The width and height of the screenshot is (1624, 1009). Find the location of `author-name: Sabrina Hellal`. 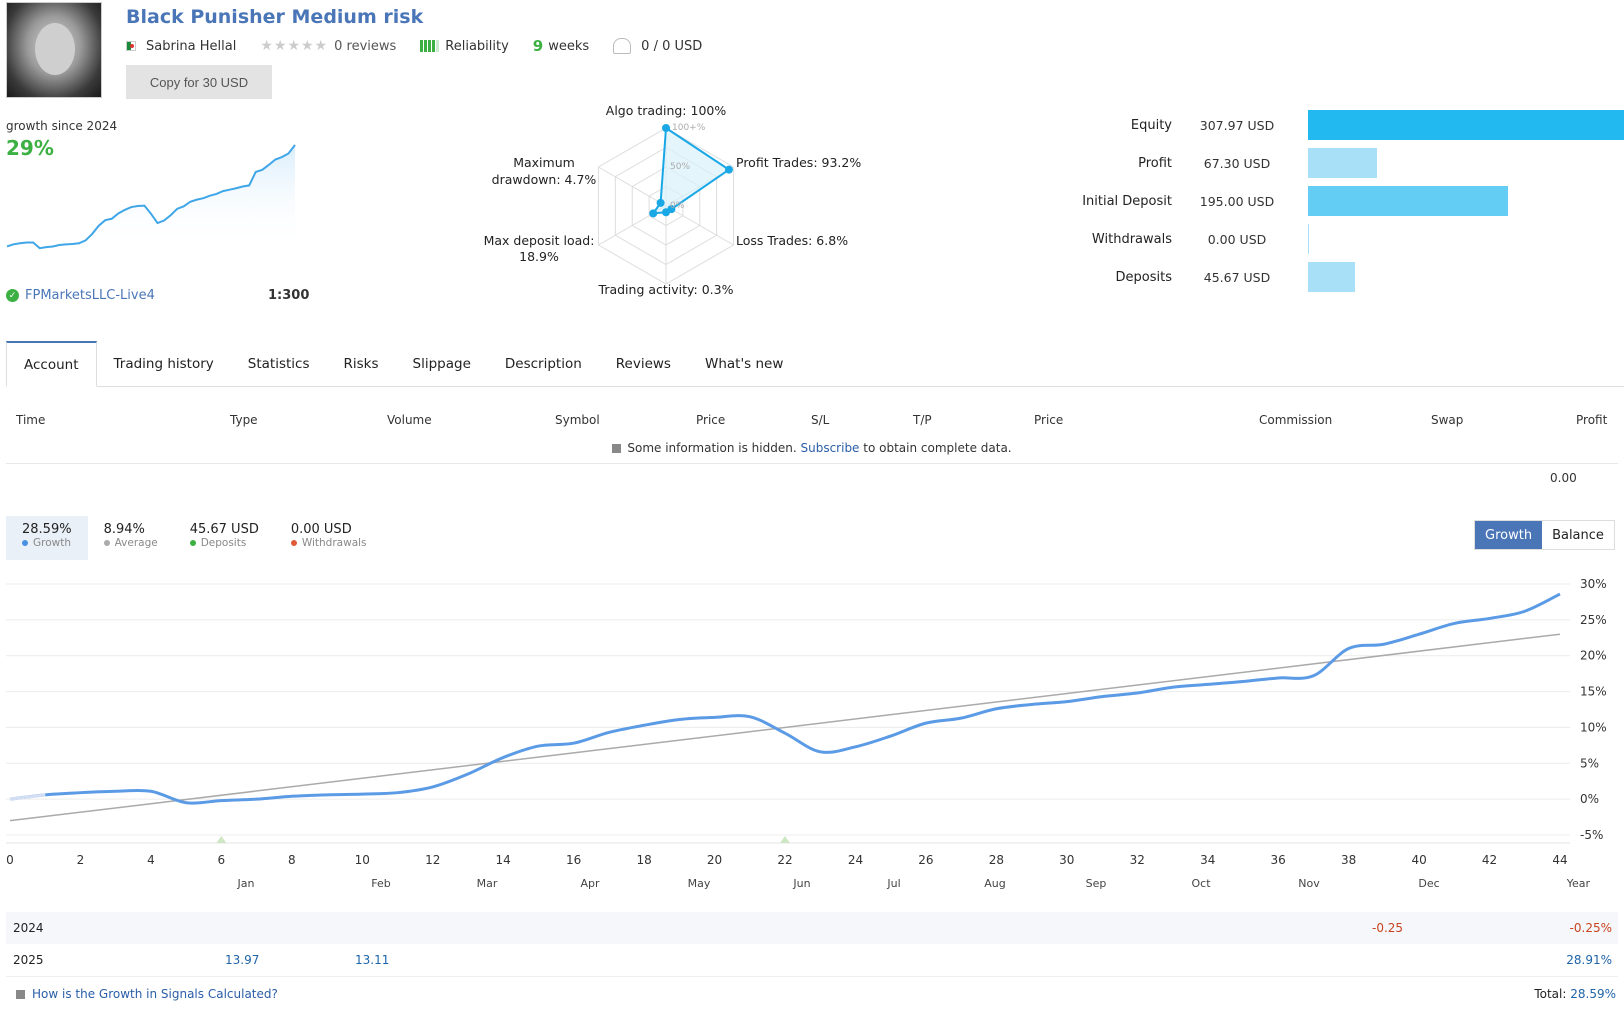

author-name: Sabrina Hellal is located at coordinates (191, 46).